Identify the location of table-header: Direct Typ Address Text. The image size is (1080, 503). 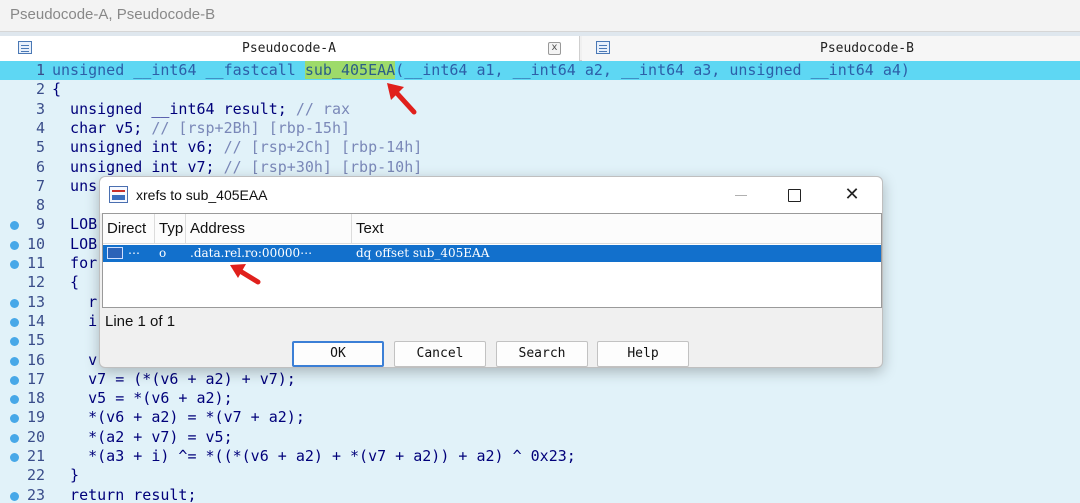
(492, 229).